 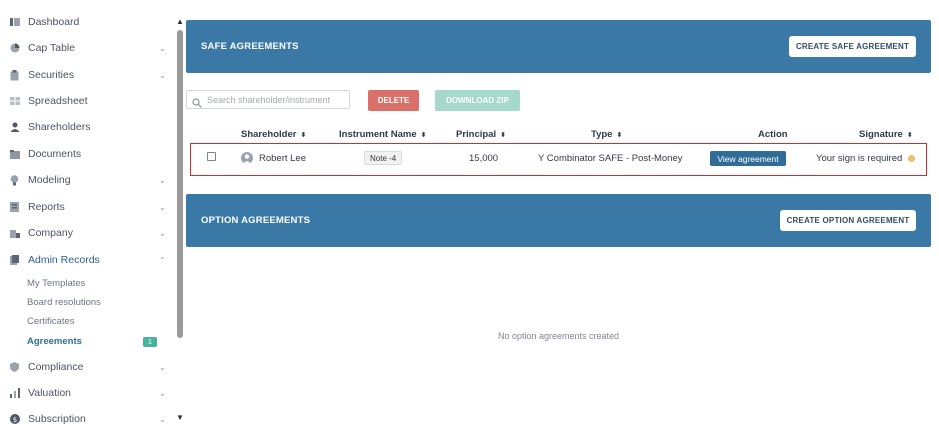 What do you see at coordinates (610, 158) in the screenshot?
I see `agreement-type: Y Combinator SAFE - Post-Money` at bounding box center [610, 158].